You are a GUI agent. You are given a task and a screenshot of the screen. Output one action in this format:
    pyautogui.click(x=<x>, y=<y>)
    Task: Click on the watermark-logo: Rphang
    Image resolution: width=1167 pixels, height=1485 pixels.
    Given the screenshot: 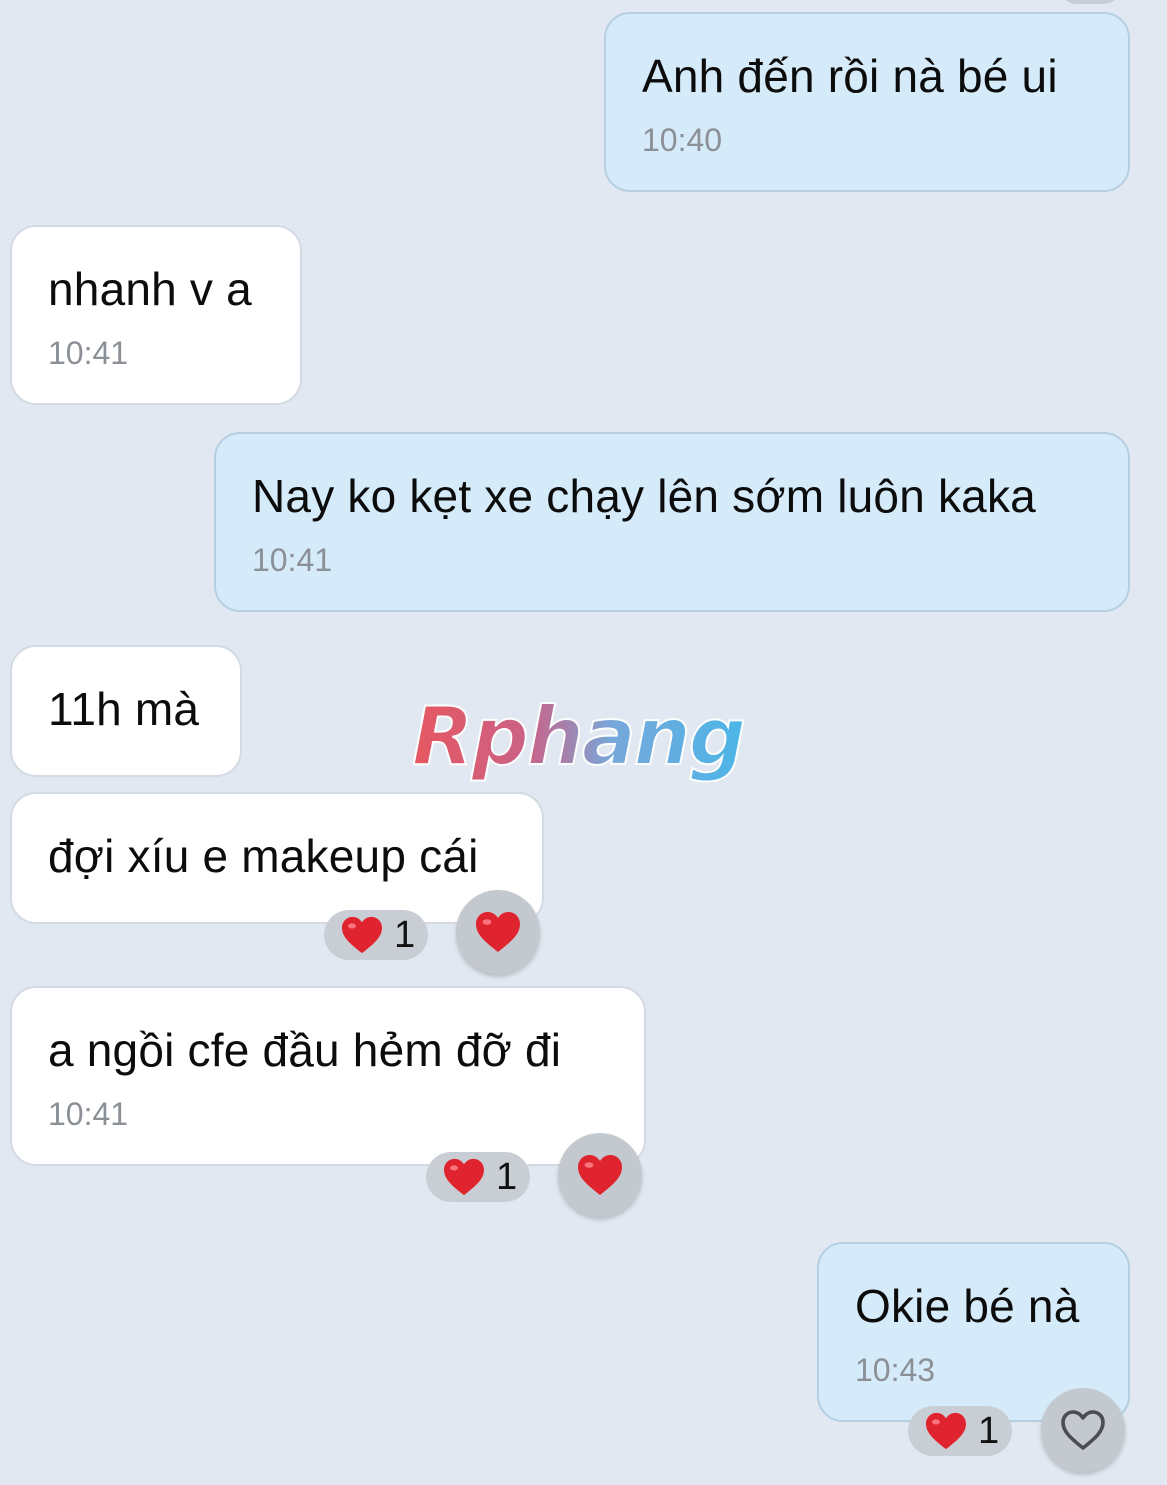 What is the action you would take?
    pyautogui.click(x=579, y=737)
    